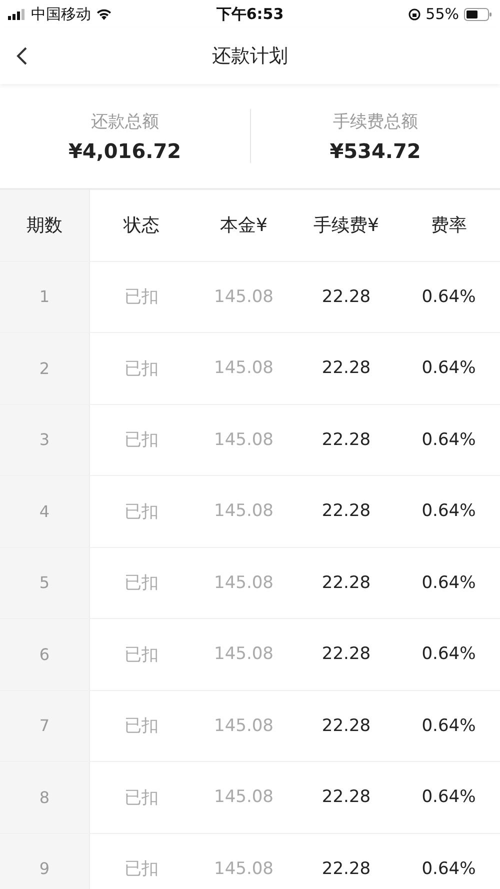  I want to click on summary-amount: ¥534.72, so click(375, 150).